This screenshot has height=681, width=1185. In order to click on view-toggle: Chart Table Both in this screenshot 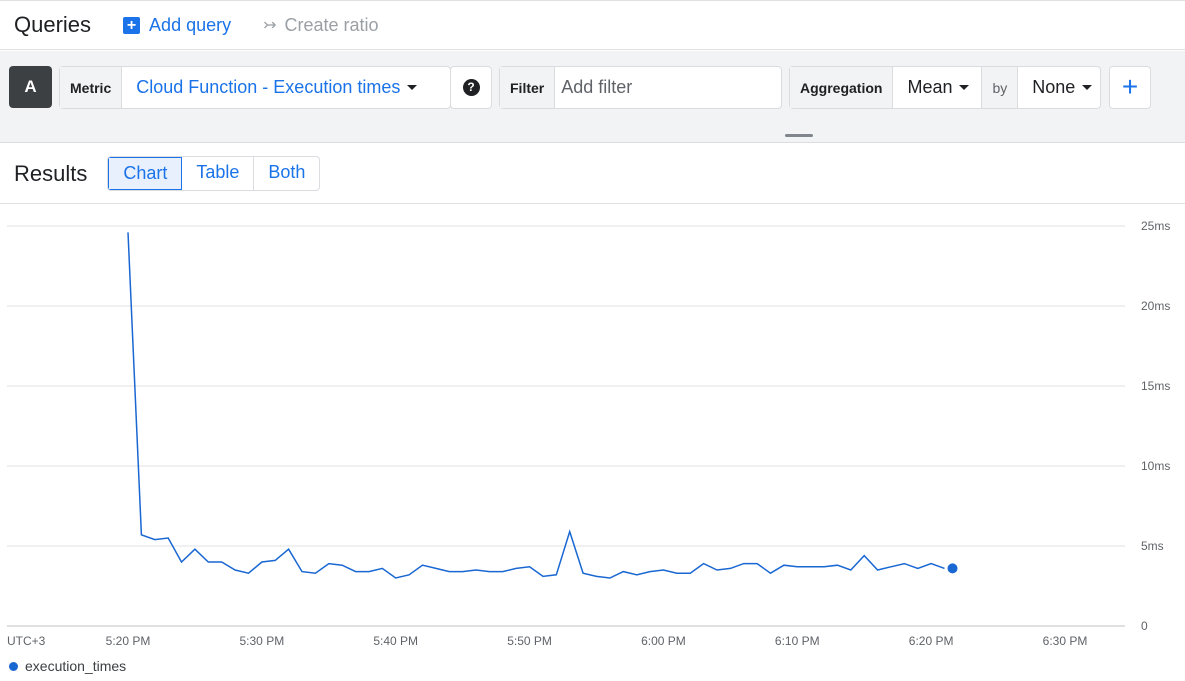, I will do `click(214, 173)`.